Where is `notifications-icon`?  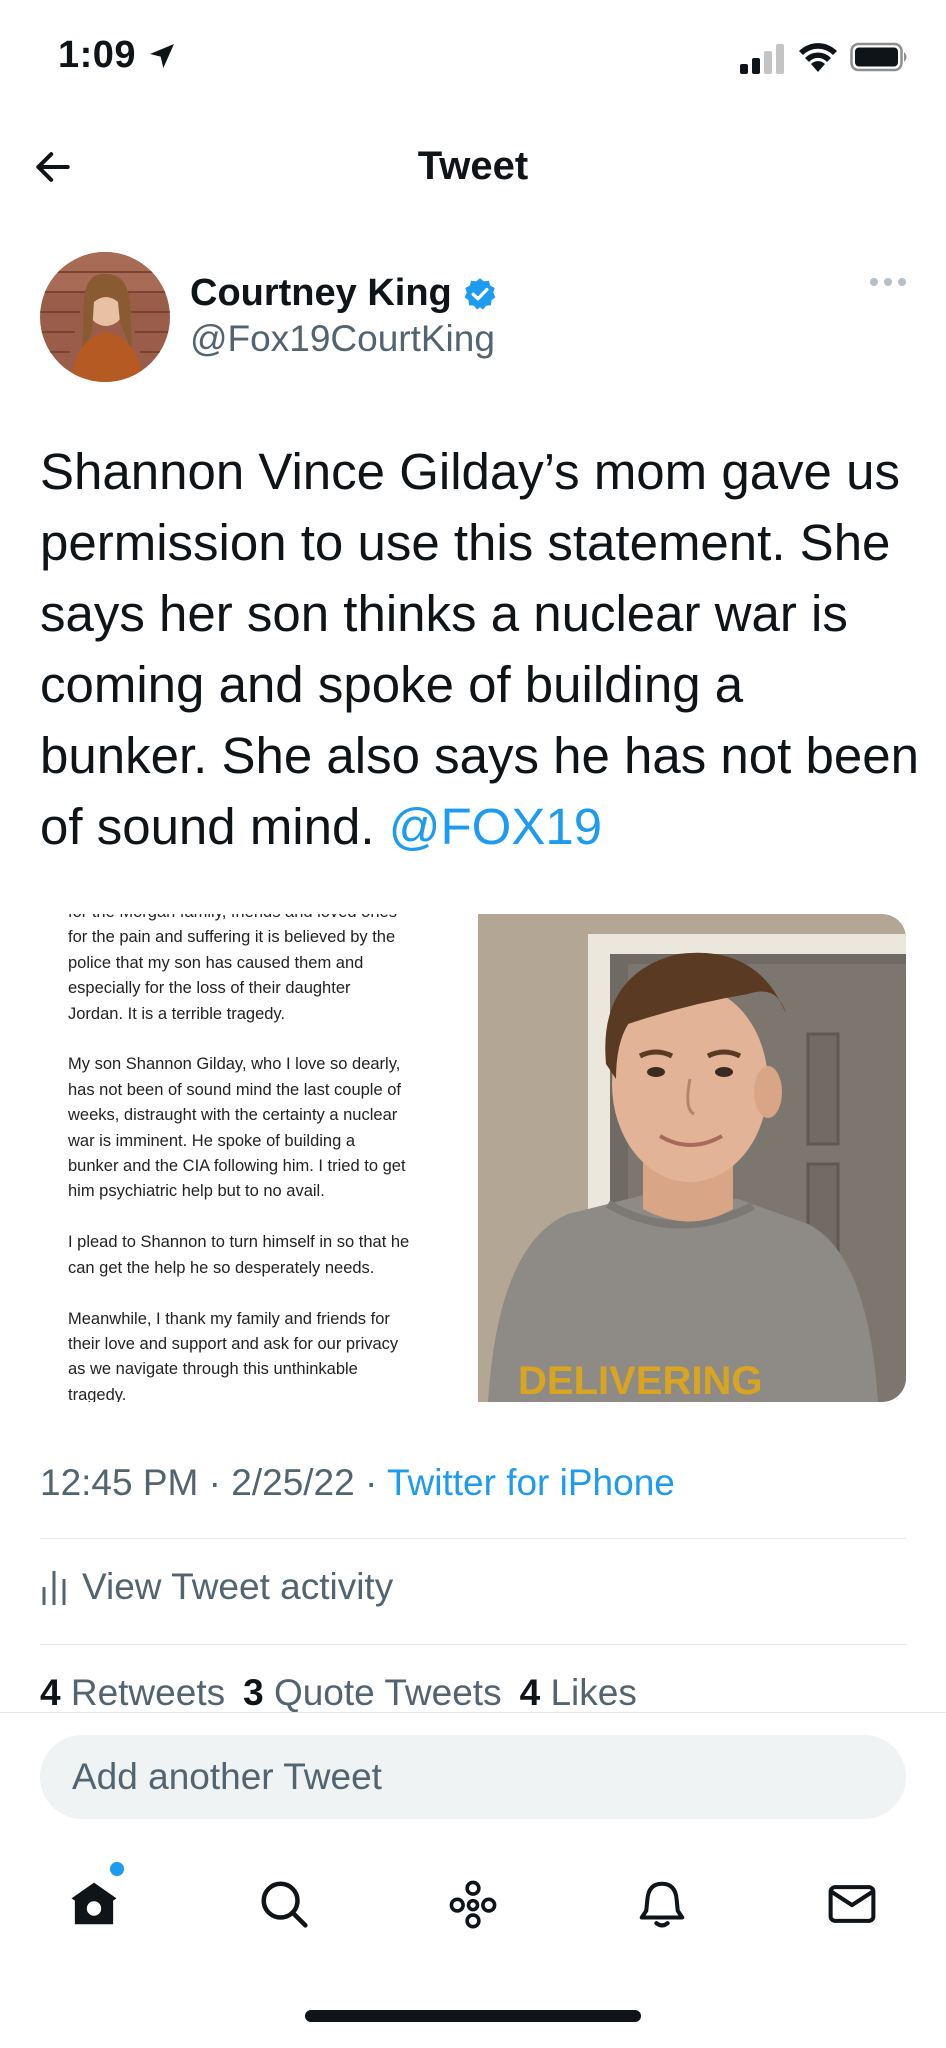
notifications-icon is located at coordinates (662, 1904).